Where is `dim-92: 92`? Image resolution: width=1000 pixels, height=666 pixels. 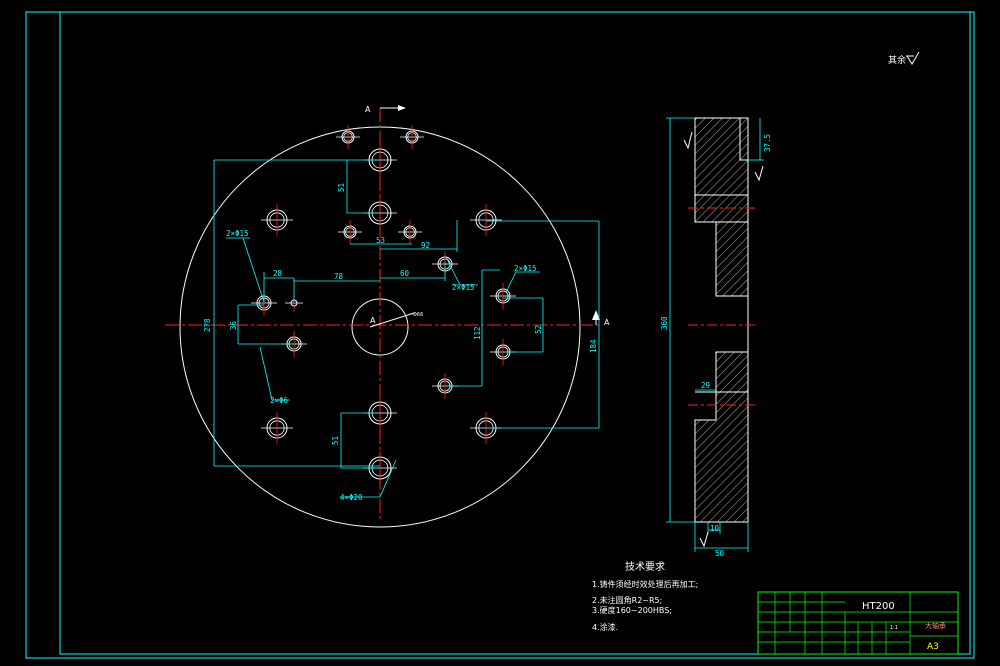 dim-92: 92 is located at coordinates (425, 245).